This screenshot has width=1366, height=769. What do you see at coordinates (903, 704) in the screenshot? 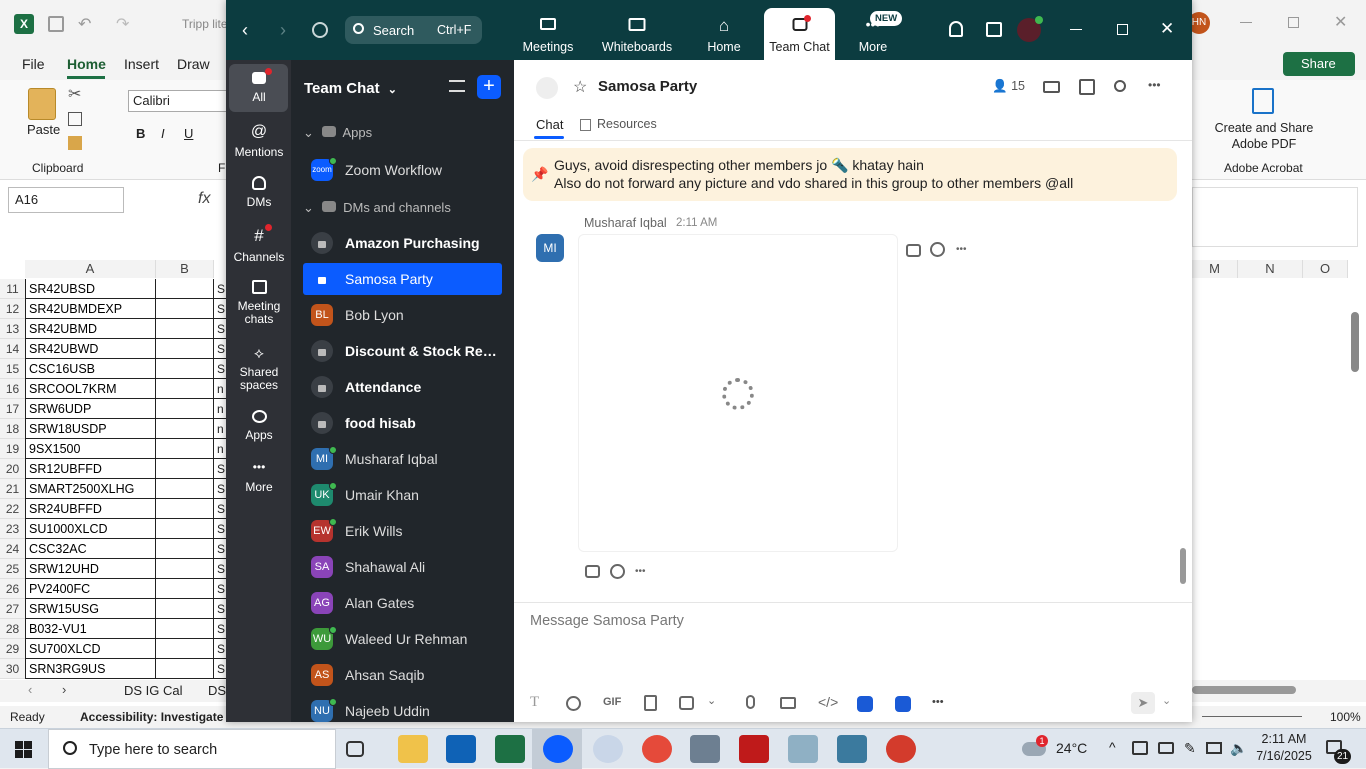
I see `zoom-docs-icon` at bounding box center [903, 704].